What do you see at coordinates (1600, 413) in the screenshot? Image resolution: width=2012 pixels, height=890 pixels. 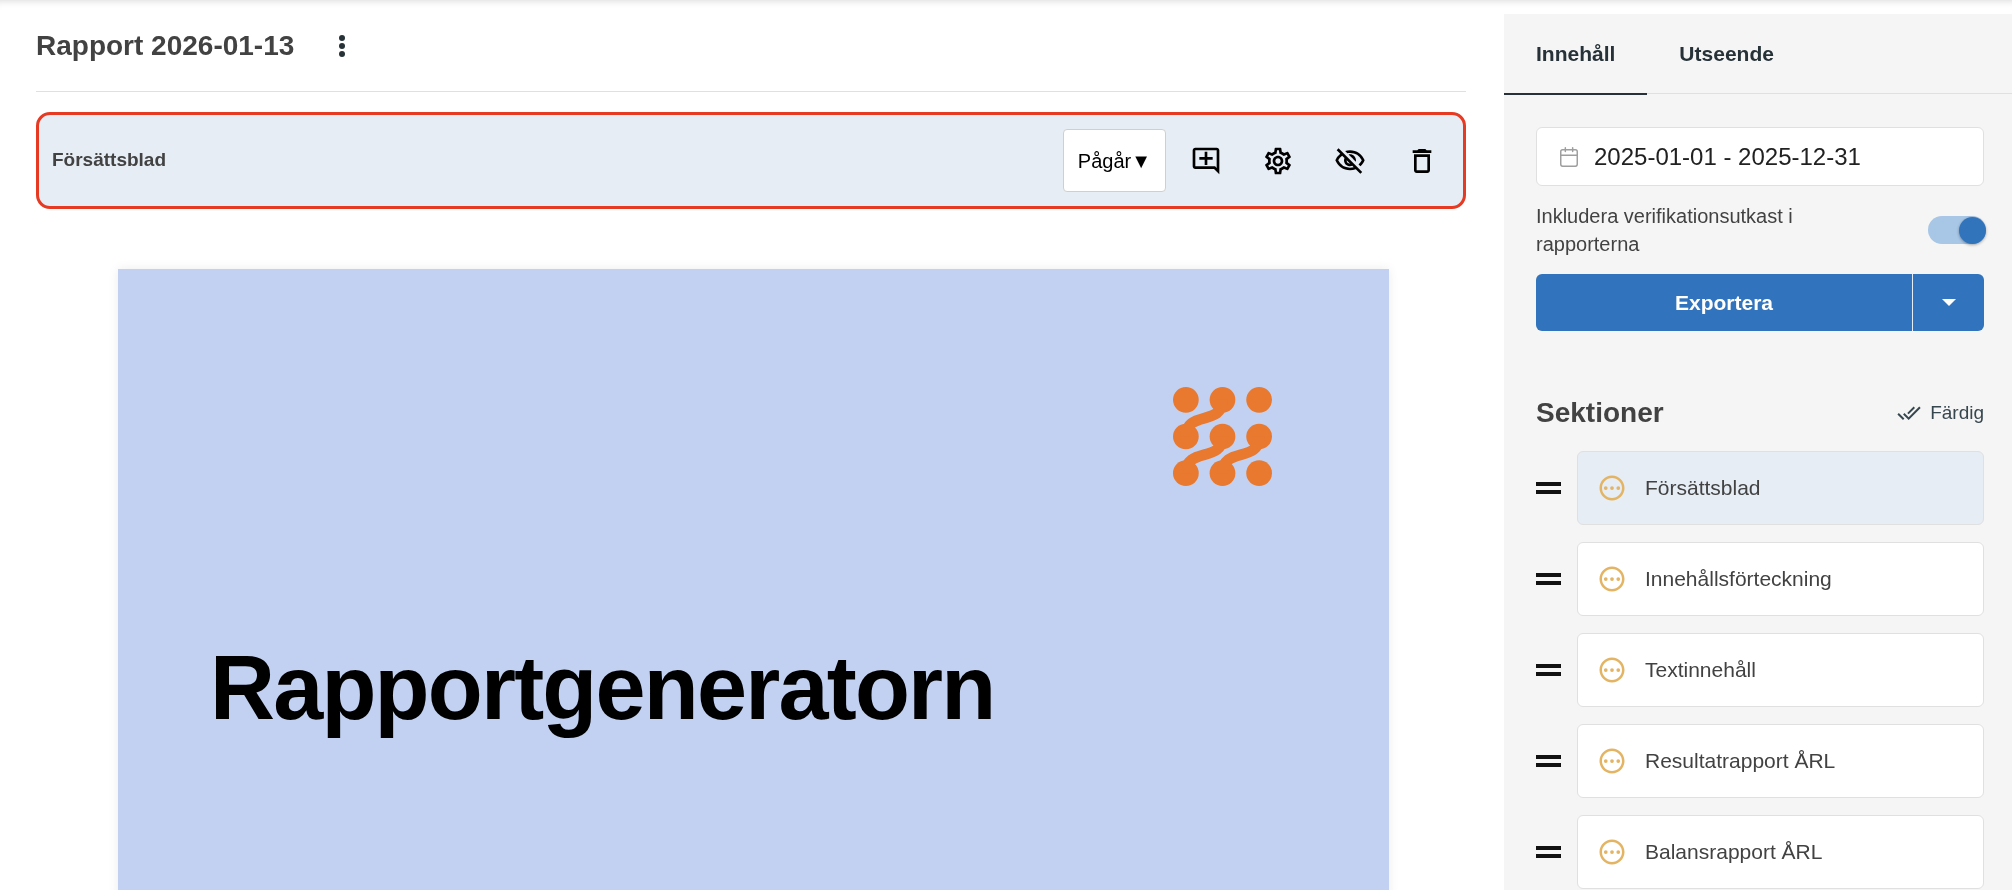 I see `sections-heading: Sektioner` at bounding box center [1600, 413].